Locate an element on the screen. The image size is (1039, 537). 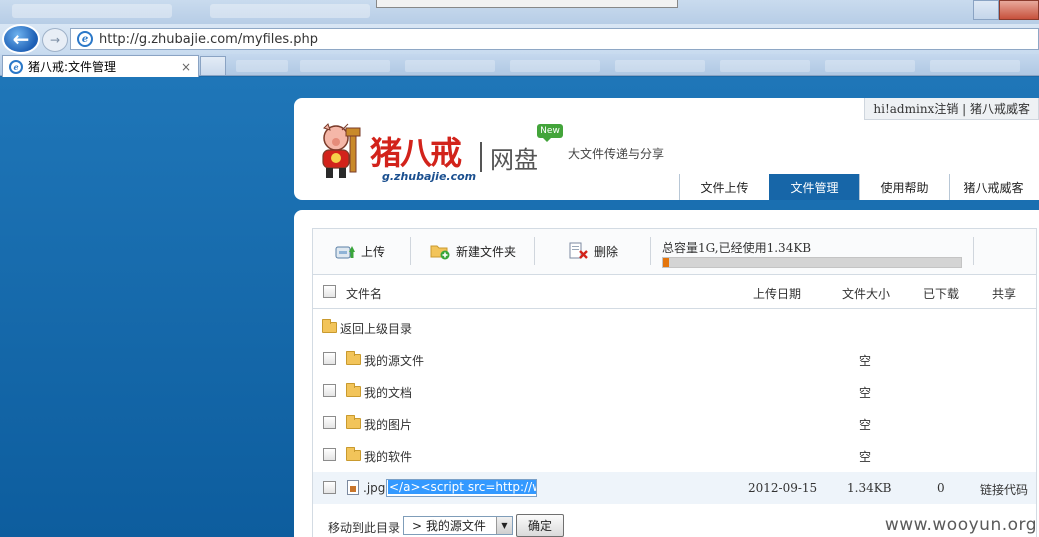
close-window-button is located at coordinates (1019, 10).